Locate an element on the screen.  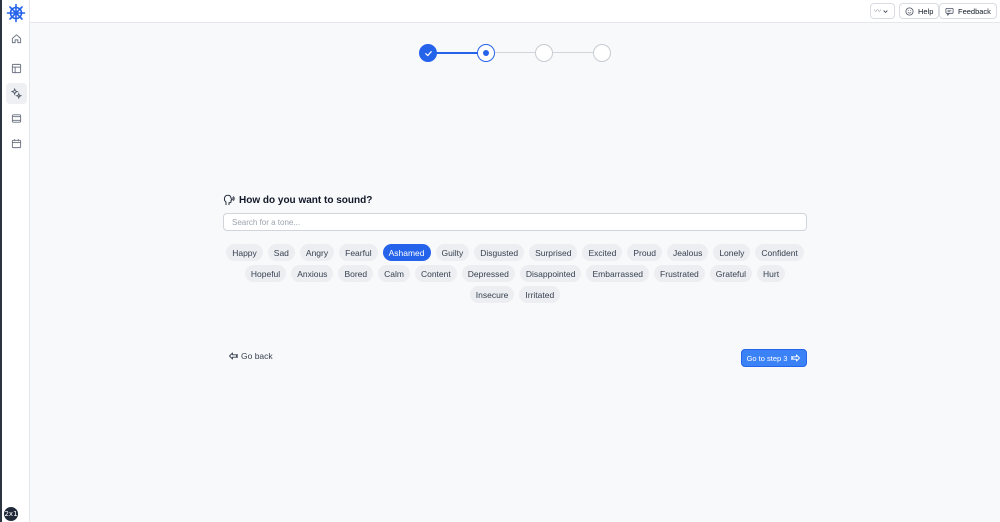
tone-chip-happy: Happy is located at coordinates (244, 252).